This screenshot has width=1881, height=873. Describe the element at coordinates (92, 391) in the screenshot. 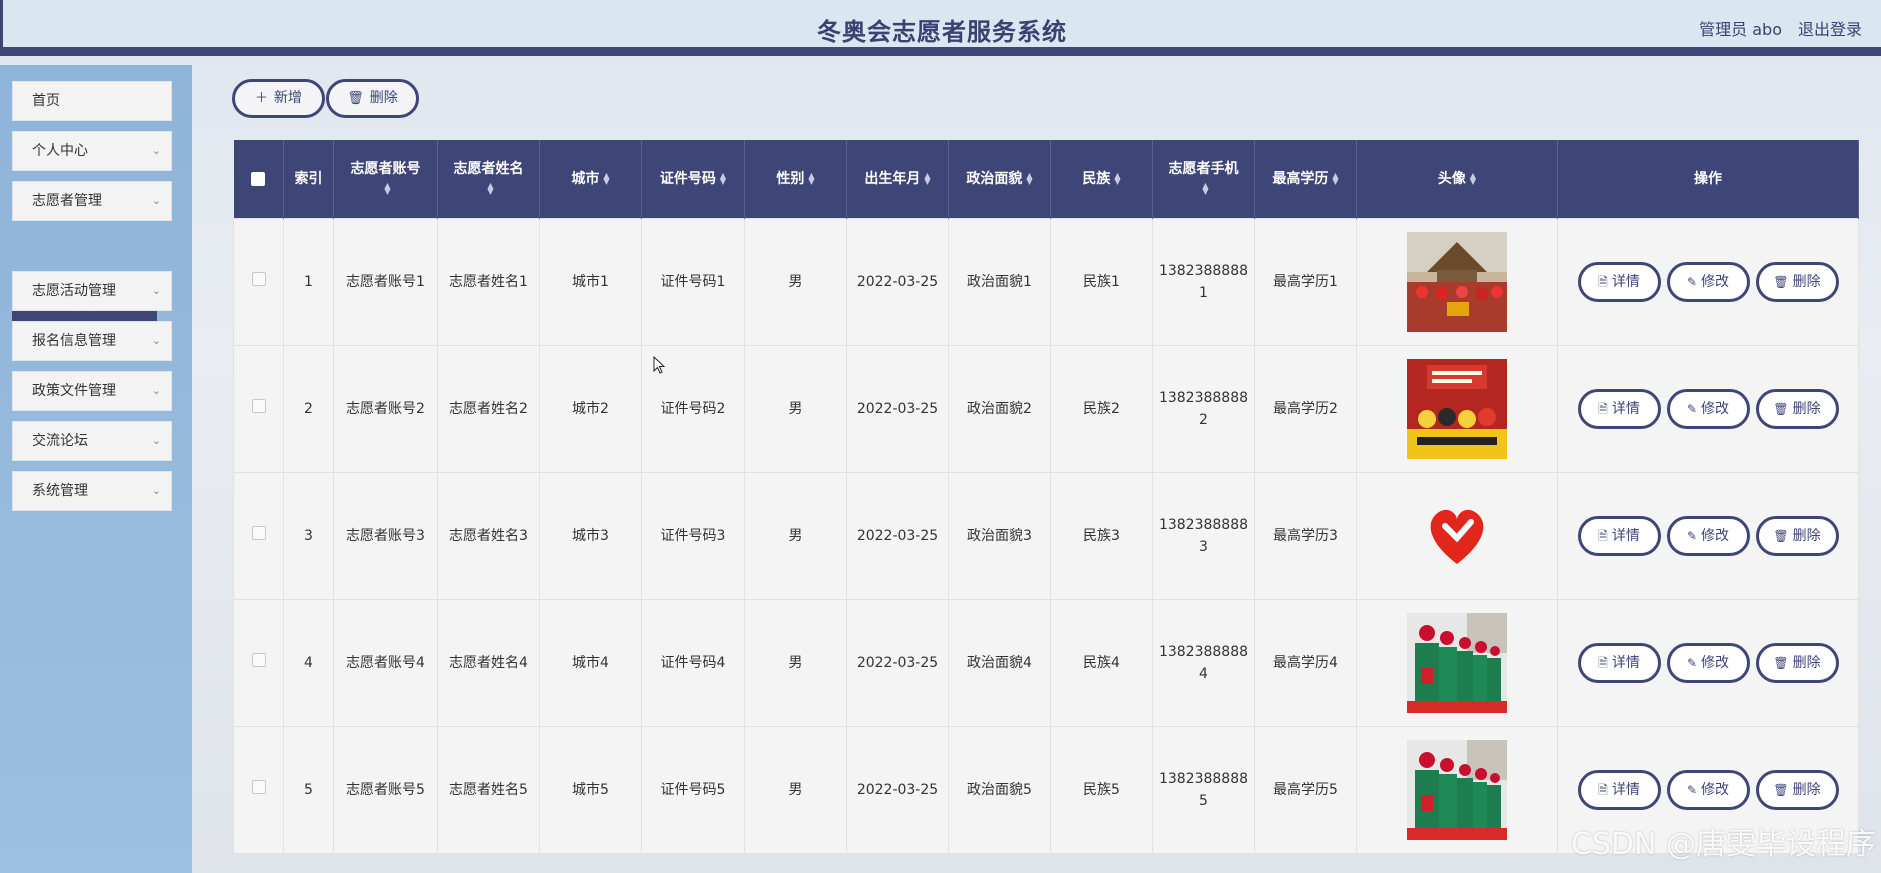

I see `sidebar-item-policy-management: 政策文件管理 ⌄` at that location.